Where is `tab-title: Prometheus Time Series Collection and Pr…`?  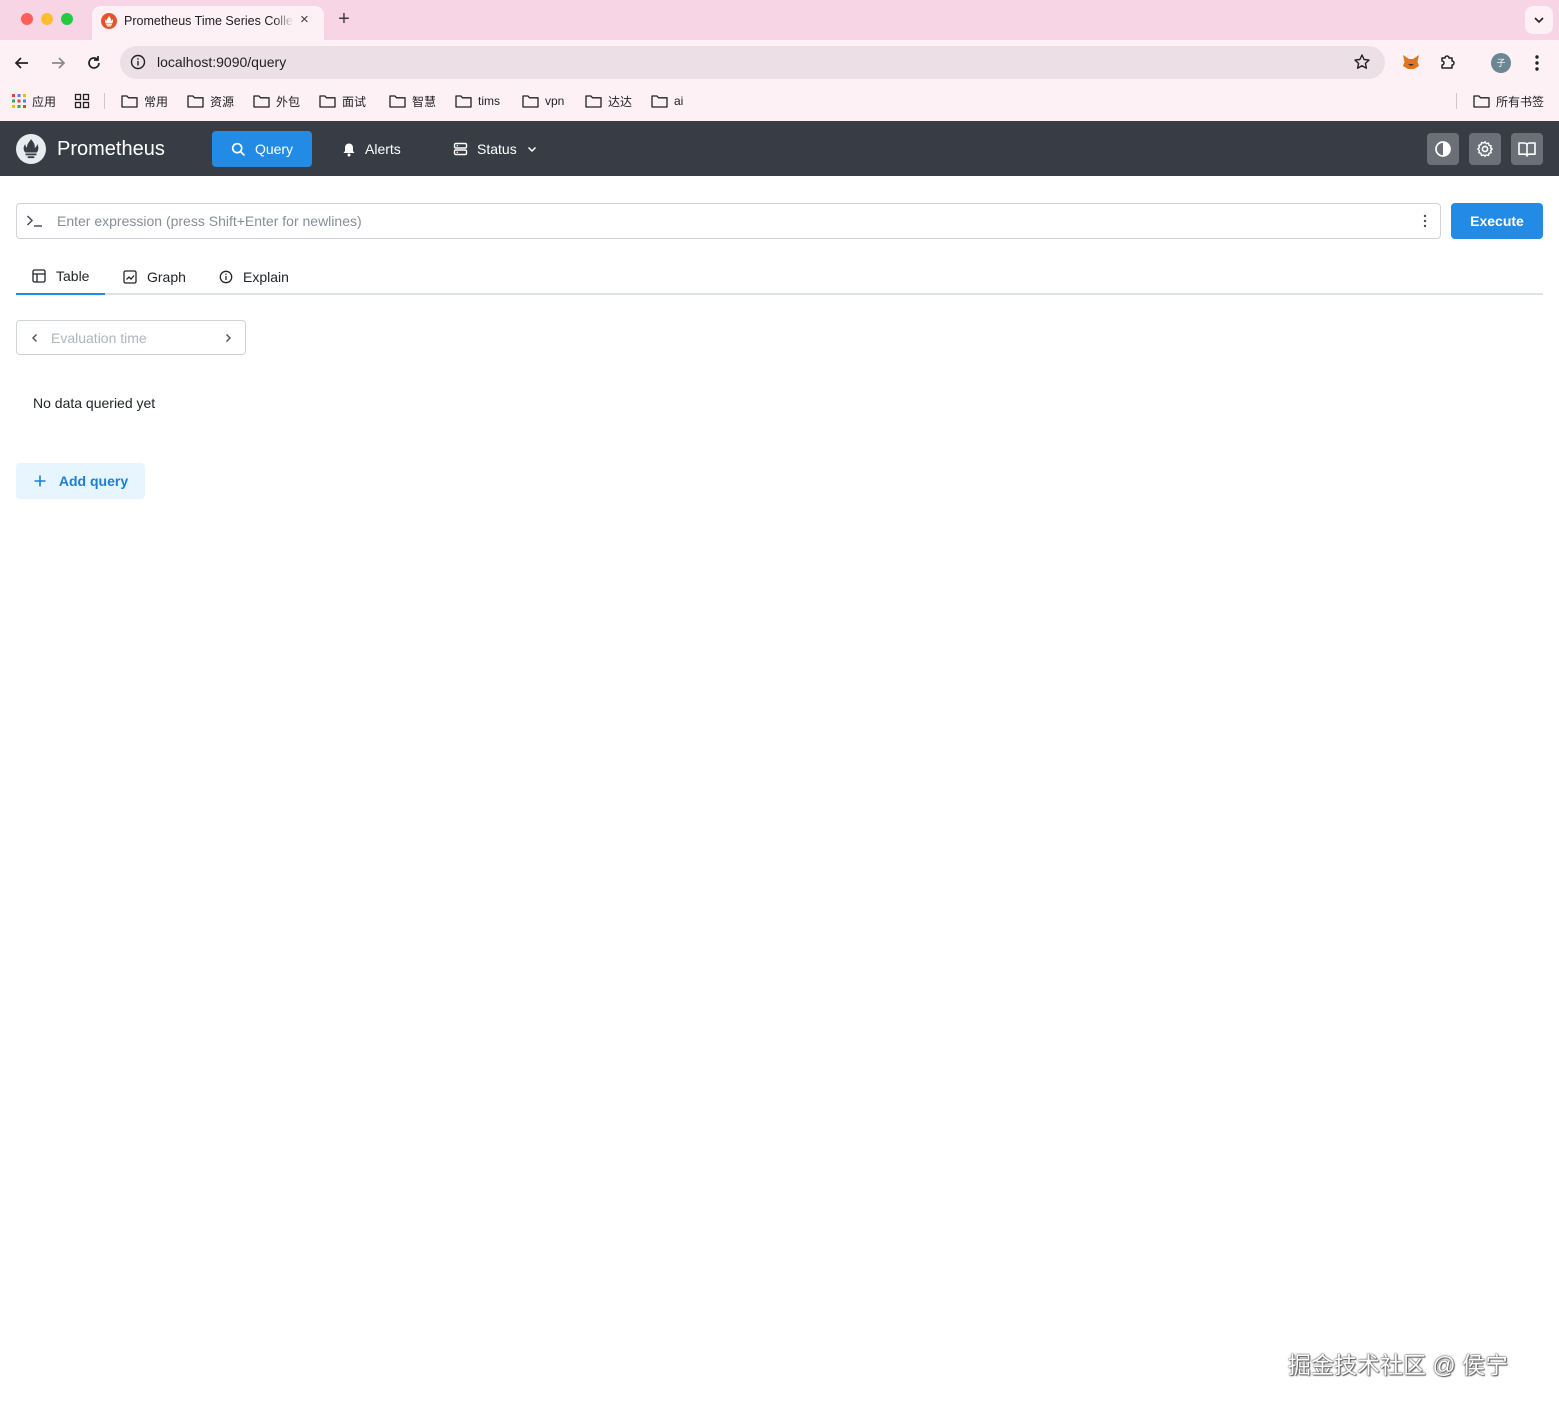
tab-title: Prometheus Time Series Collection and Pr… is located at coordinates (209, 21).